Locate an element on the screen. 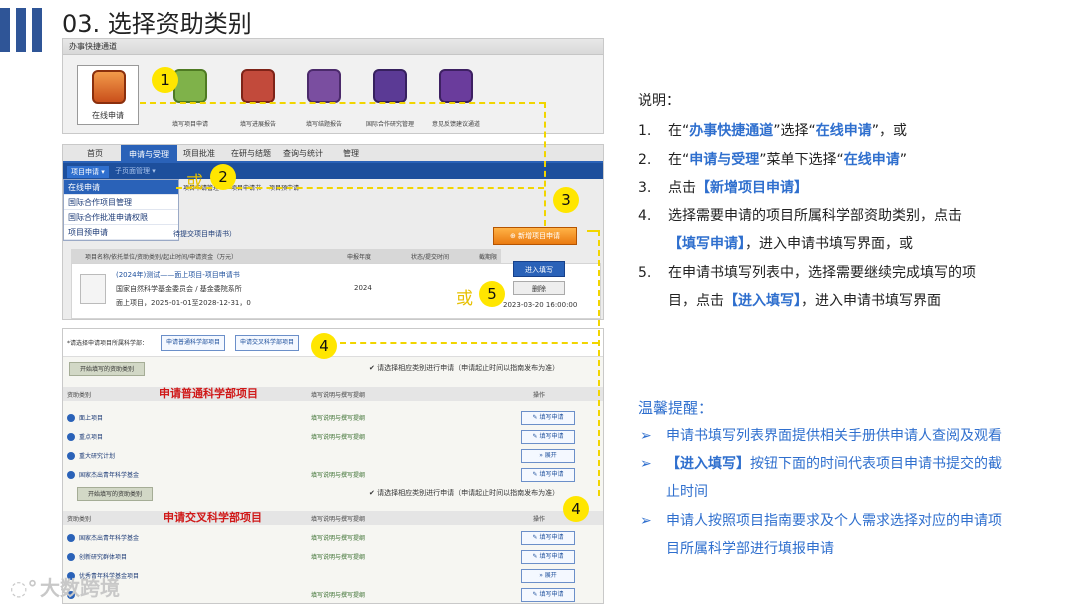 Image resolution: width=1080 pixels, height=607 pixels. final-report-icon is located at coordinates (324, 86).